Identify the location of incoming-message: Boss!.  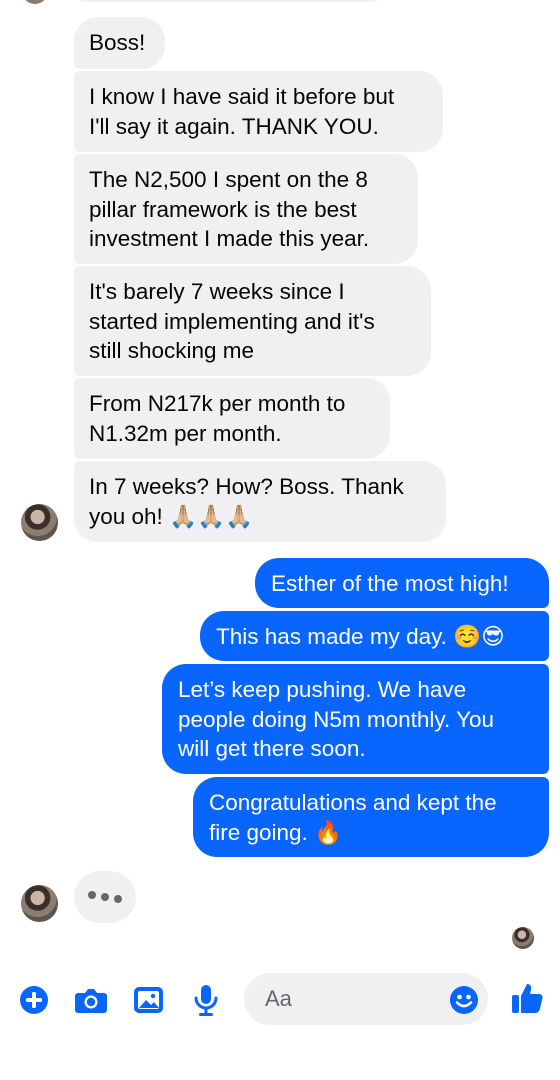
(119, 43).